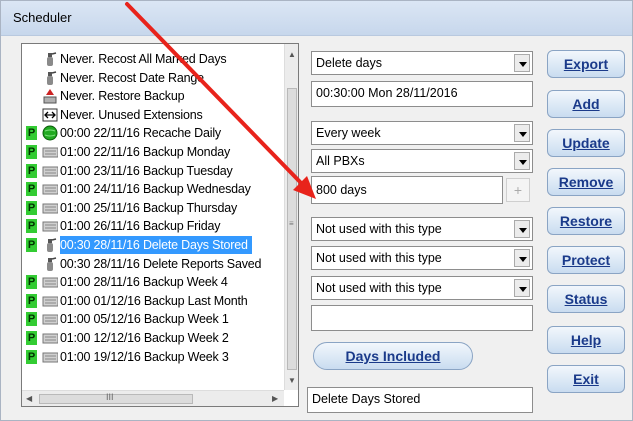 The height and width of the screenshot is (421, 633). Describe the element at coordinates (518, 190) in the screenshot. I see `increment-button: +` at that location.